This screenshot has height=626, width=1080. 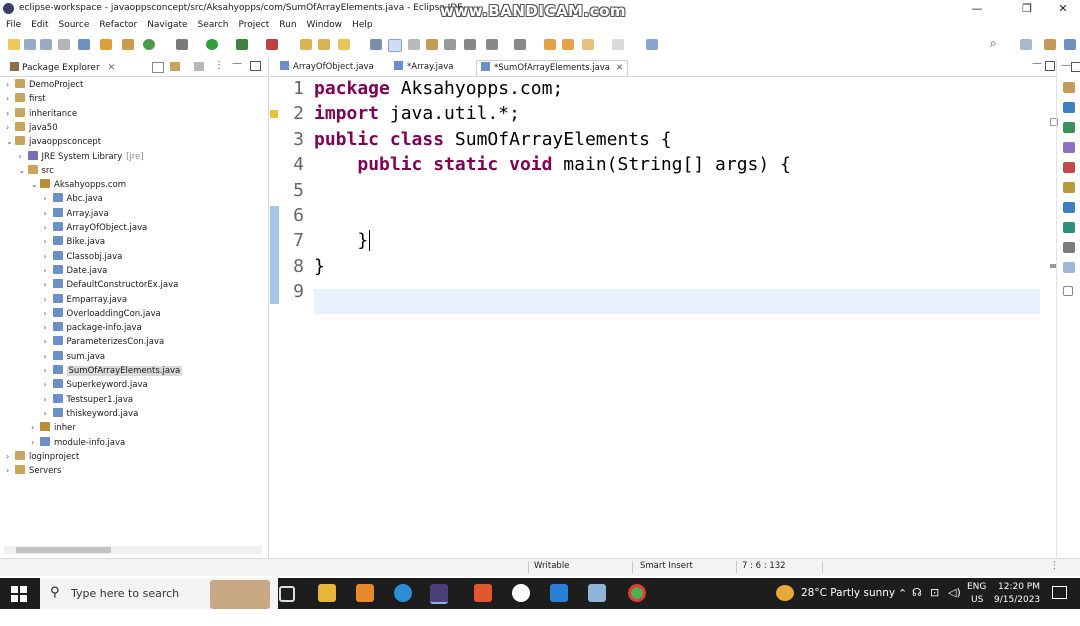 What do you see at coordinates (286, 24) in the screenshot?
I see `menu-item-run: Run` at bounding box center [286, 24].